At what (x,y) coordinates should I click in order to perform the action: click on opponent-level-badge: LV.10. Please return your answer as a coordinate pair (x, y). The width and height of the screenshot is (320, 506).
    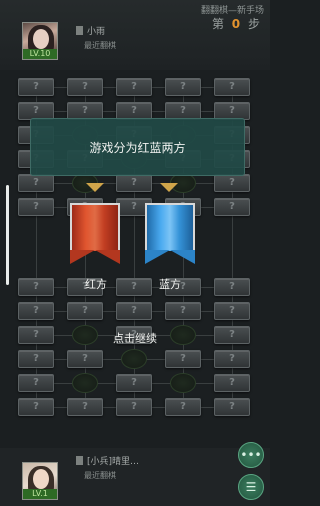
    Looking at the image, I should click on (40, 54).